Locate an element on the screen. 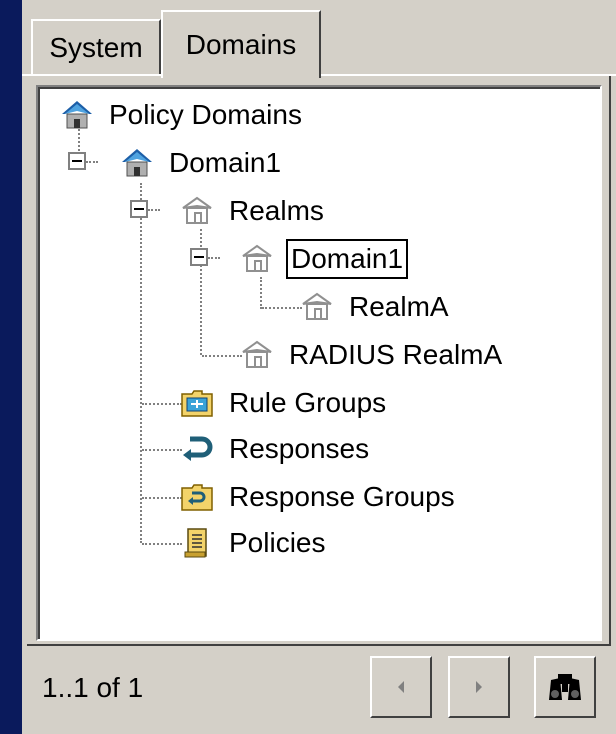 Image resolution: width=616 pixels, height=734 pixels. tree-node-rule-groups: Rule Groups is located at coordinates (284, 403).